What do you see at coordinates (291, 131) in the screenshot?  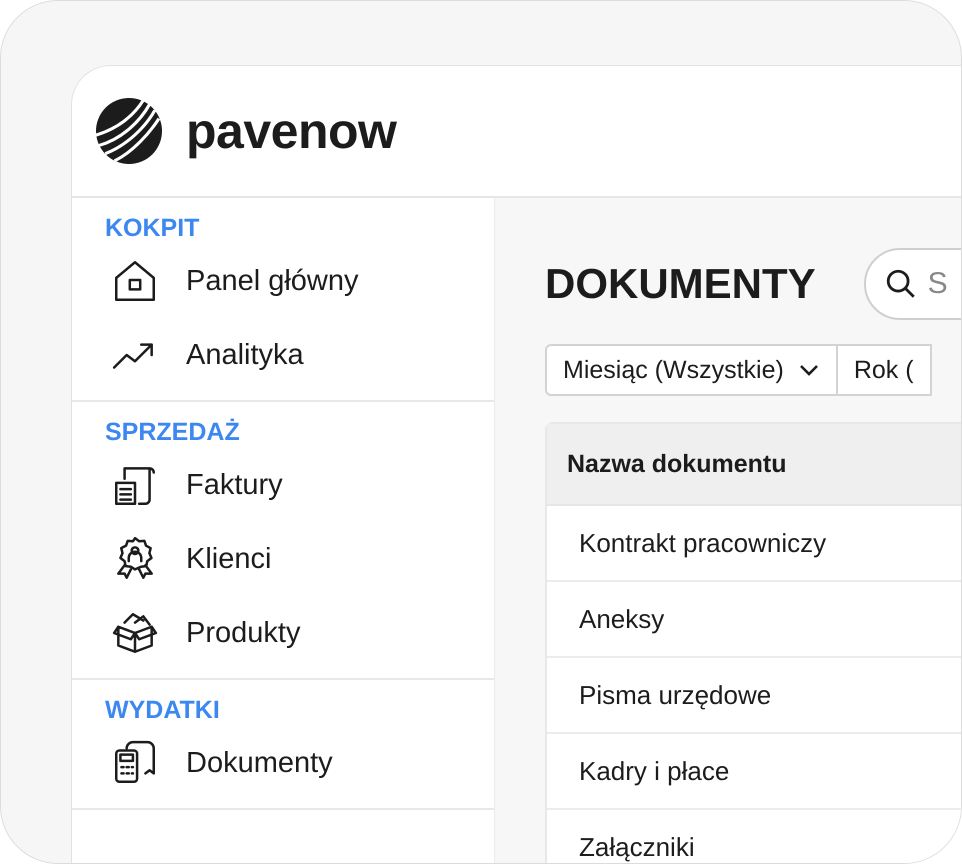 I see `brand-name: pavenow` at bounding box center [291, 131].